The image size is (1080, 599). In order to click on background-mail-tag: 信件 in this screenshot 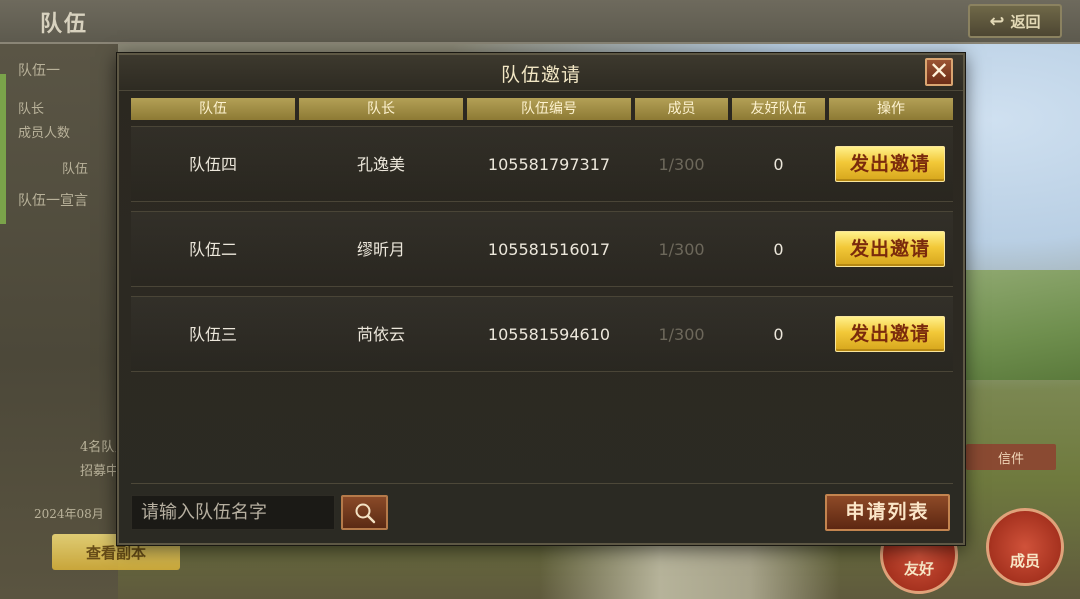, I will do `click(1011, 457)`.